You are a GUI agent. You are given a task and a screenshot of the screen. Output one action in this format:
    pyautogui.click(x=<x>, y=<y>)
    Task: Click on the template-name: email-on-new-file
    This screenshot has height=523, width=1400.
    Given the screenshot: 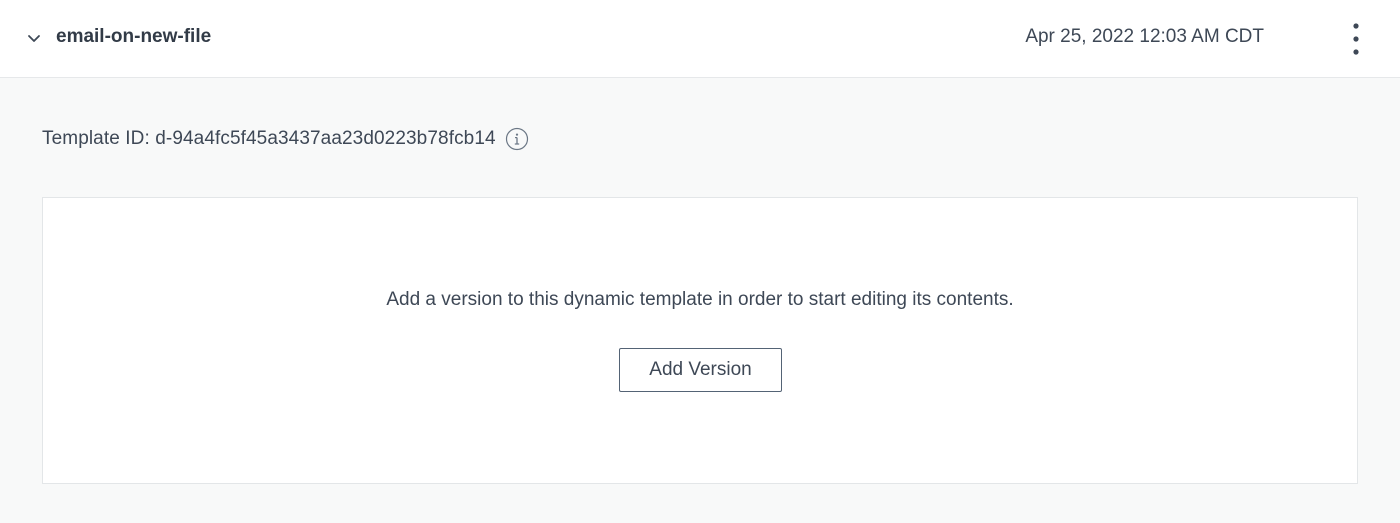 What is the action you would take?
    pyautogui.click(x=133, y=37)
    